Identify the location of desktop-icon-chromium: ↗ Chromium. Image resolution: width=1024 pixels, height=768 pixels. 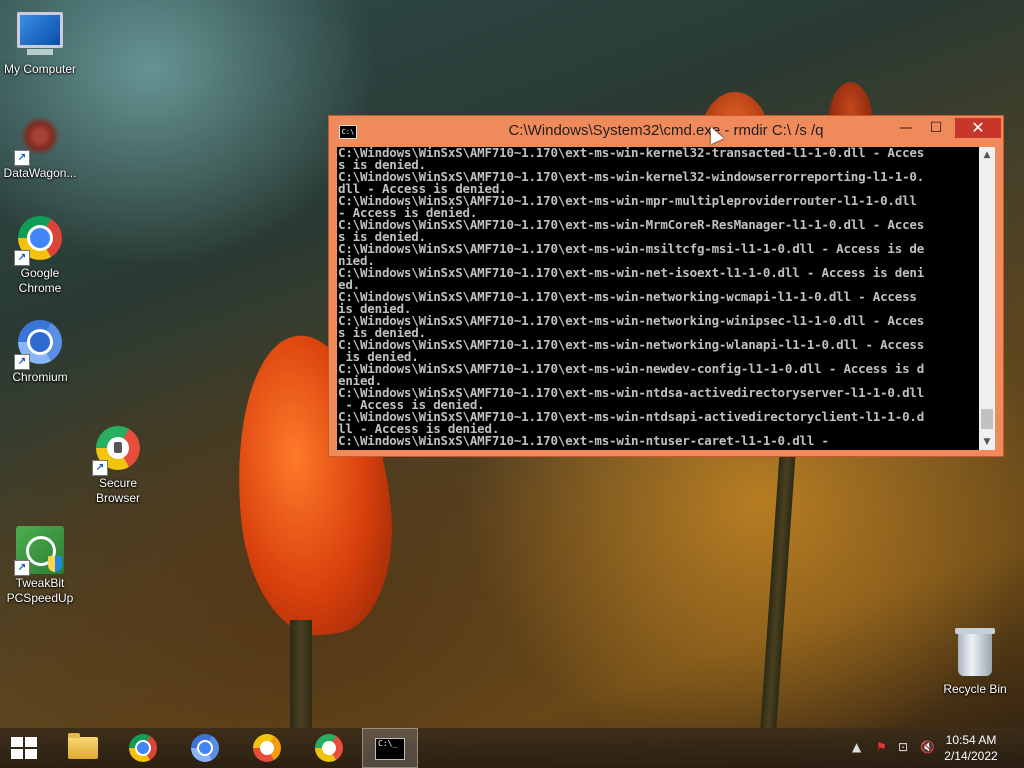
(40, 351).